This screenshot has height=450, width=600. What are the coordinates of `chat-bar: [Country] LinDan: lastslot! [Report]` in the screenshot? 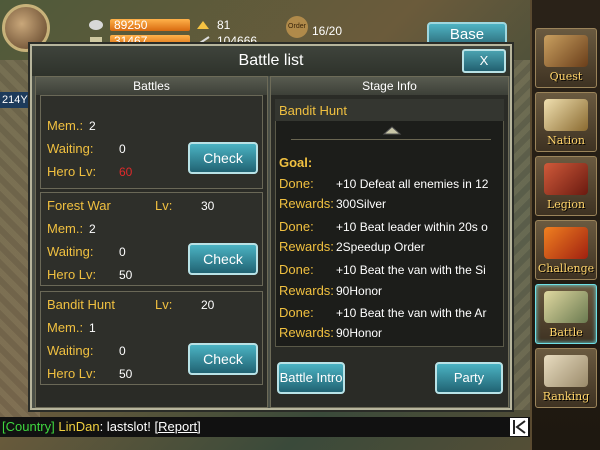 It's located at (265, 427).